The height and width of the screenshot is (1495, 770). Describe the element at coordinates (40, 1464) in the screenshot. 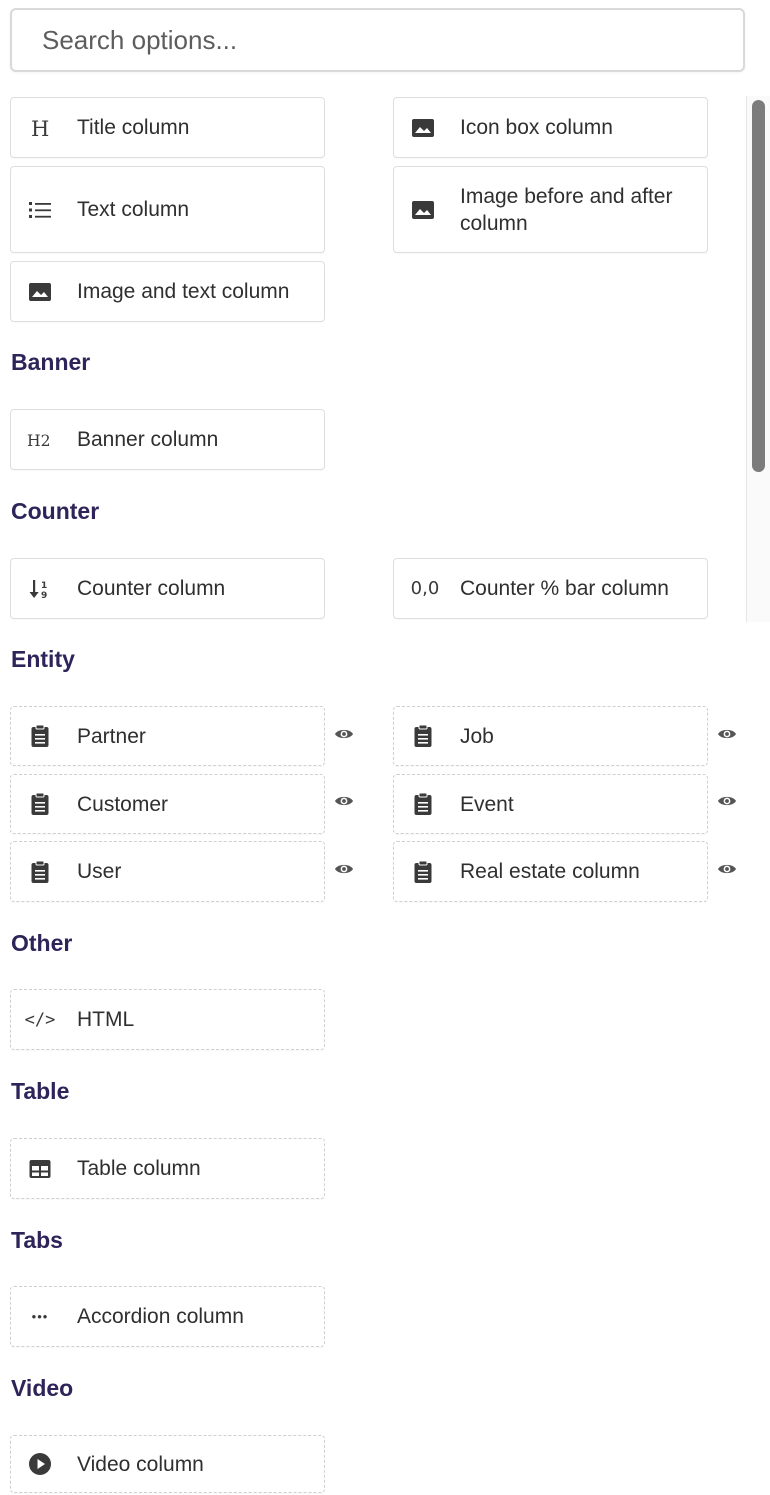

I see `play-circle-icon` at that location.